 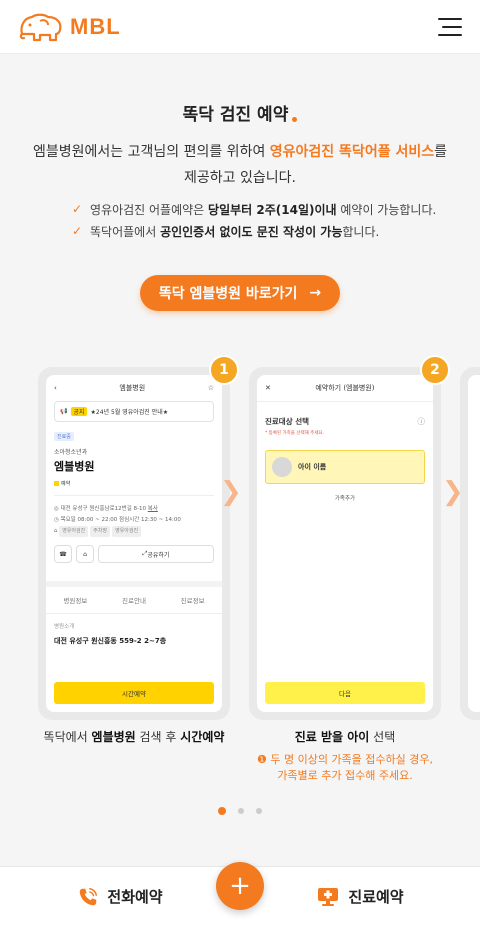 I want to click on screen-title: 엠블병원, so click(x=132, y=388).